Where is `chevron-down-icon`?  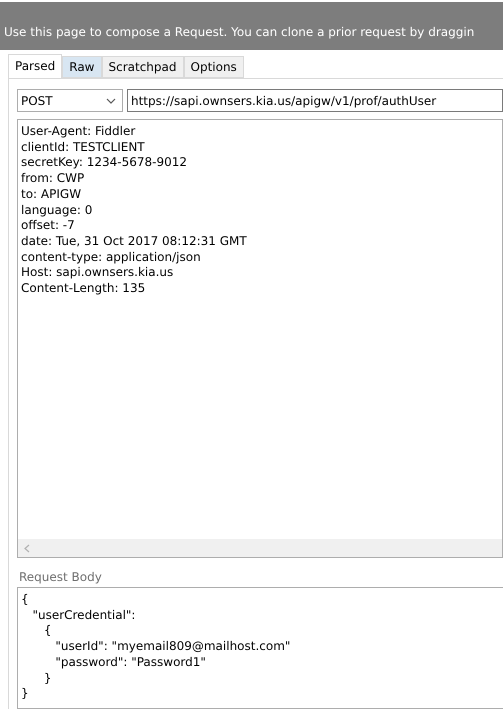 chevron-down-icon is located at coordinates (111, 101).